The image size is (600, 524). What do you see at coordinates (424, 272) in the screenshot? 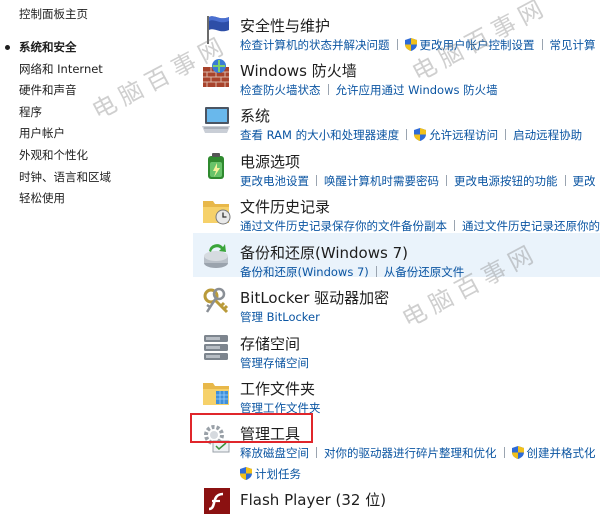
I see `link-restore-from-backup: 从备份还原文件` at bounding box center [424, 272].